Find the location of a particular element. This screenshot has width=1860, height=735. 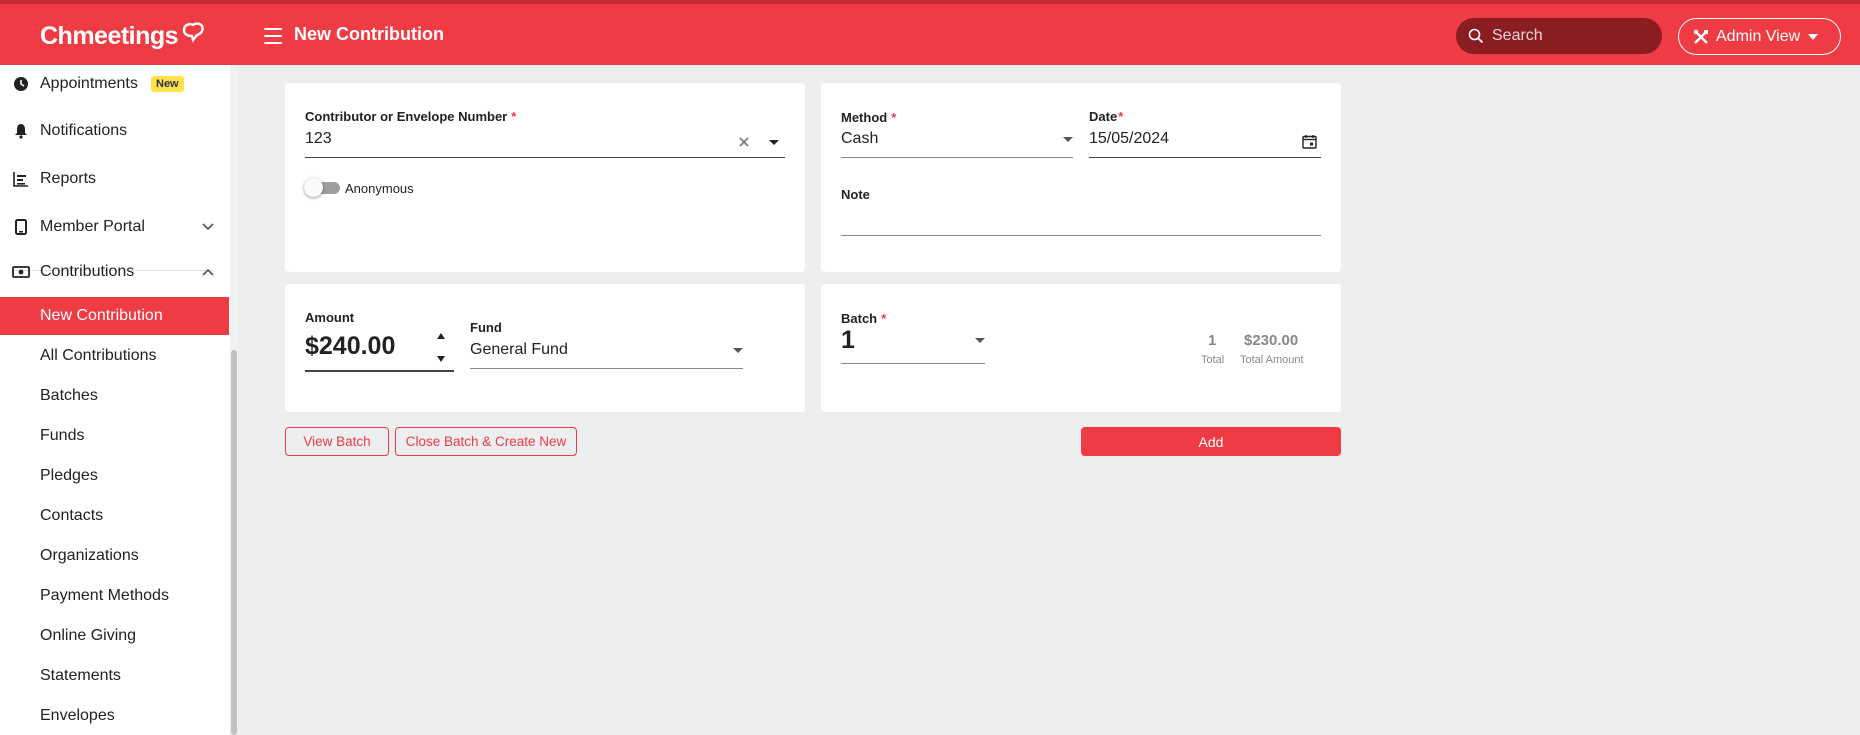

tools-icon is located at coordinates (1700, 36).